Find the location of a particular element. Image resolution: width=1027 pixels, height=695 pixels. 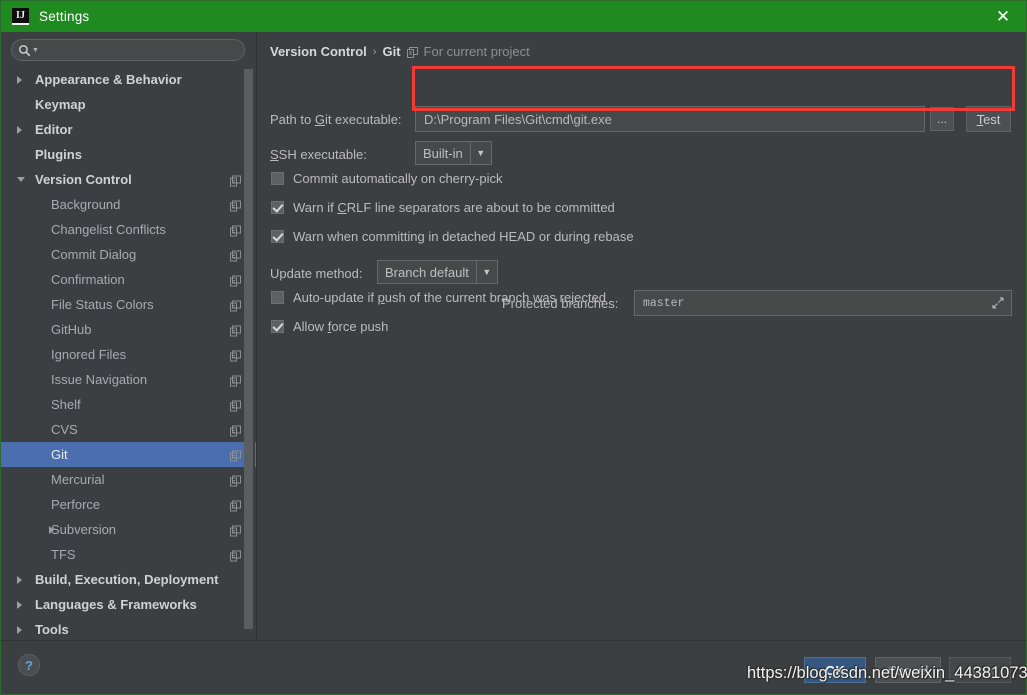

update-method-select: Branch default ▼ is located at coordinates (437, 272).